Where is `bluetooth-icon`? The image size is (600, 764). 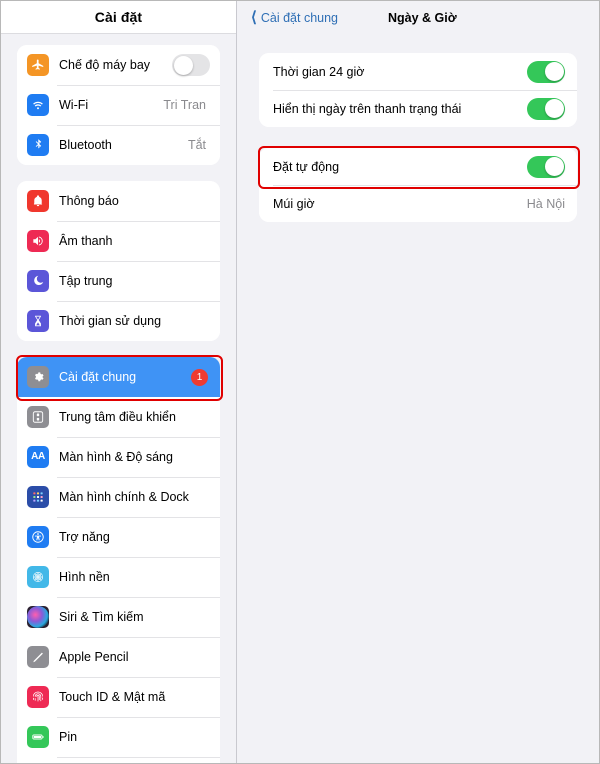
bluetooth-icon is located at coordinates (38, 145).